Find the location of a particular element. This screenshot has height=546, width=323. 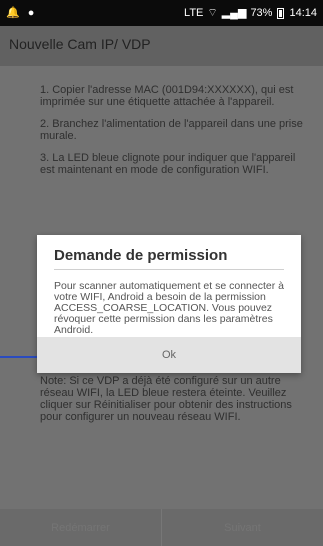

circle-app-icon: ● is located at coordinates (31, 12).